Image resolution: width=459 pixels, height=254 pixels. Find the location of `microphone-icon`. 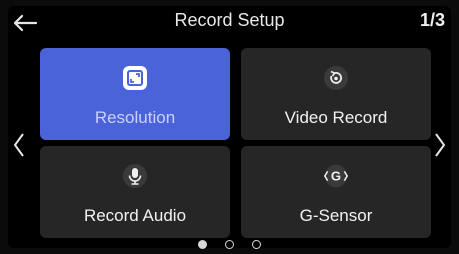

microphone-icon is located at coordinates (135, 176).